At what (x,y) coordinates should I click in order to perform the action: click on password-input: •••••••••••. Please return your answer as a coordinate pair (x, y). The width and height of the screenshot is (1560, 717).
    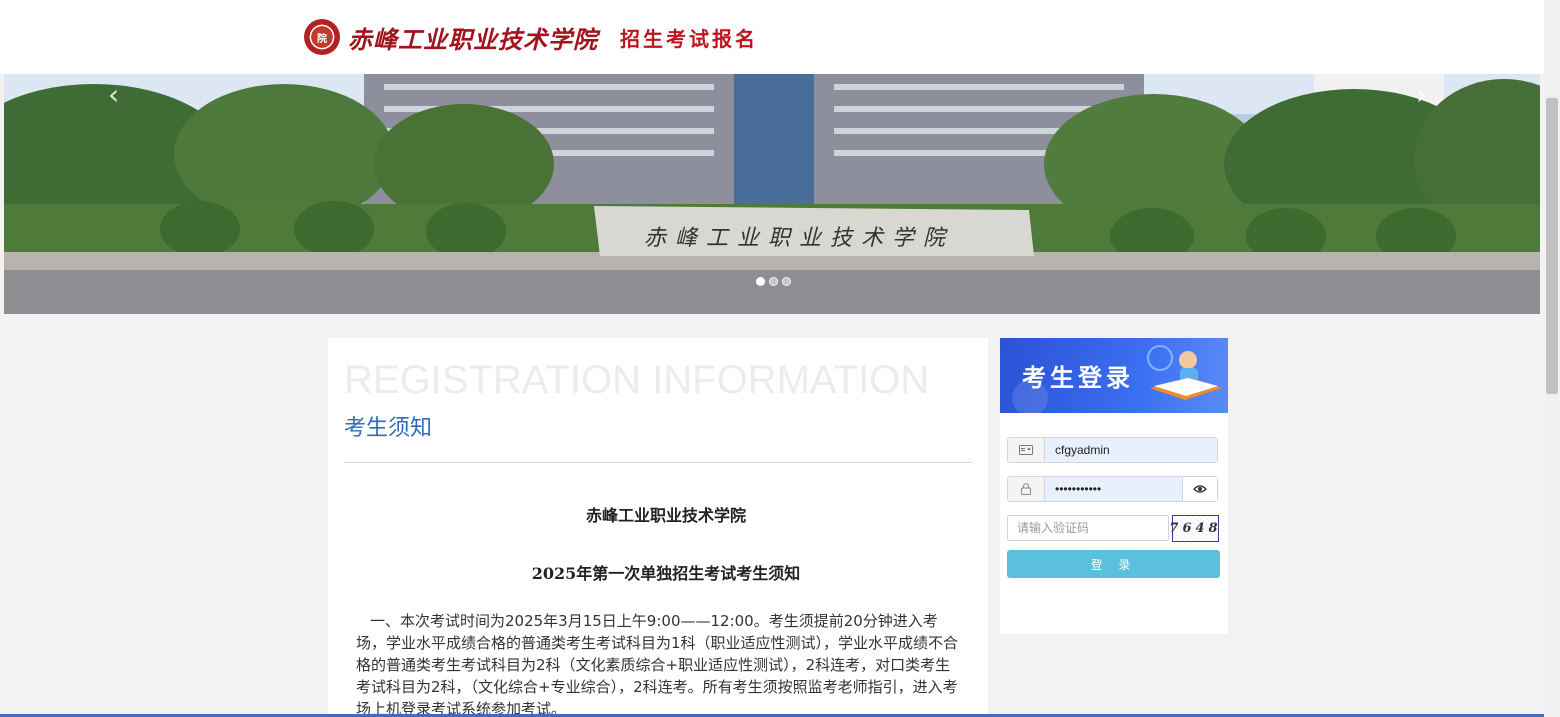
    Looking at the image, I should click on (1113, 489).